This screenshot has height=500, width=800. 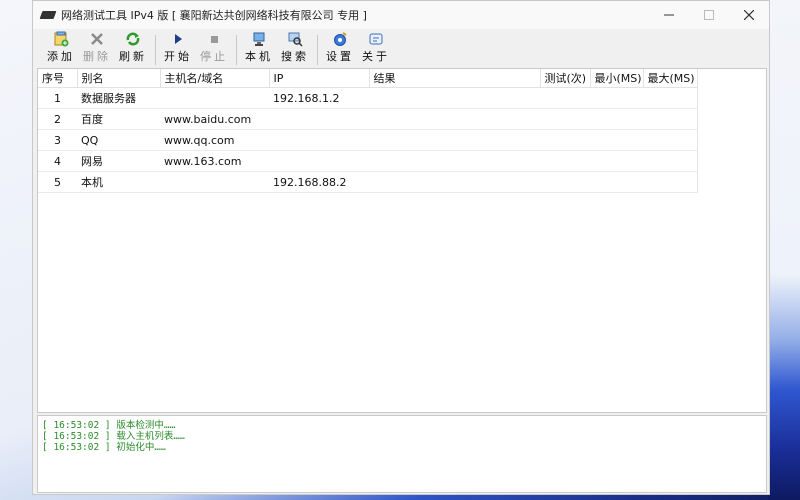 I want to click on close-icon, so click(x=749, y=15).